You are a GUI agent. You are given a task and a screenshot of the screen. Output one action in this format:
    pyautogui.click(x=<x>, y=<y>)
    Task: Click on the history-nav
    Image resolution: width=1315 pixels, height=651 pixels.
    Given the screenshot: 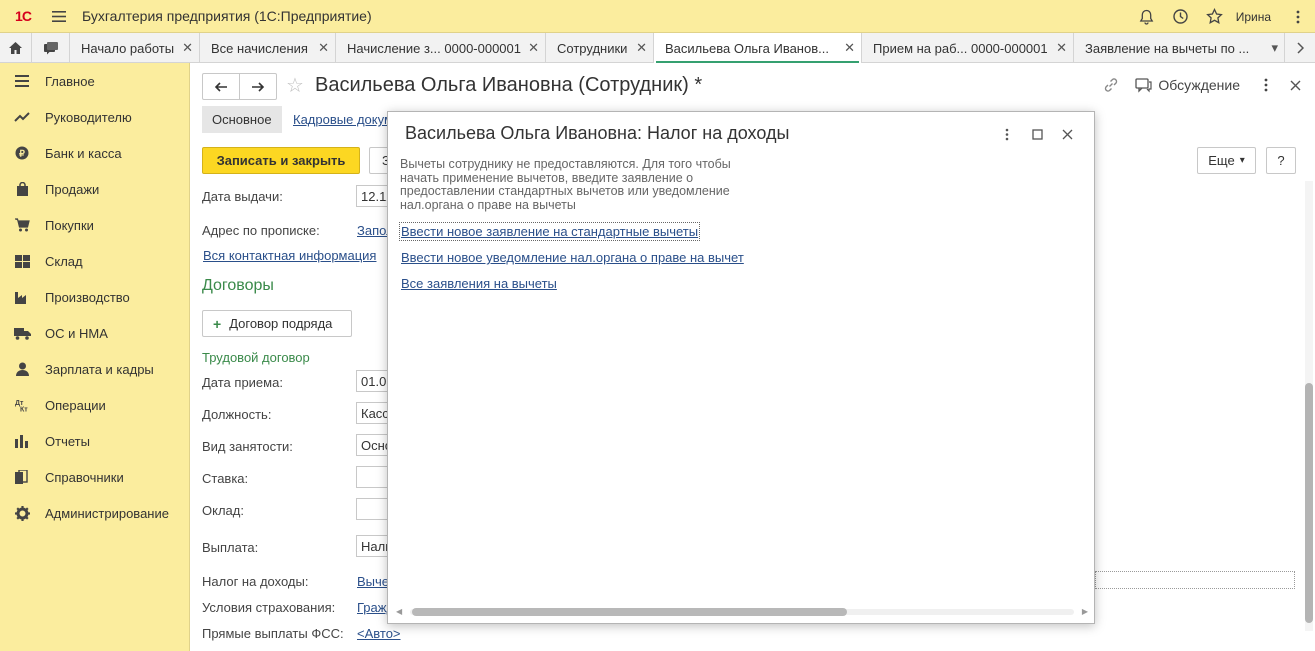 What is the action you would take?
    pyautogui.click(x=239, y=86)
    